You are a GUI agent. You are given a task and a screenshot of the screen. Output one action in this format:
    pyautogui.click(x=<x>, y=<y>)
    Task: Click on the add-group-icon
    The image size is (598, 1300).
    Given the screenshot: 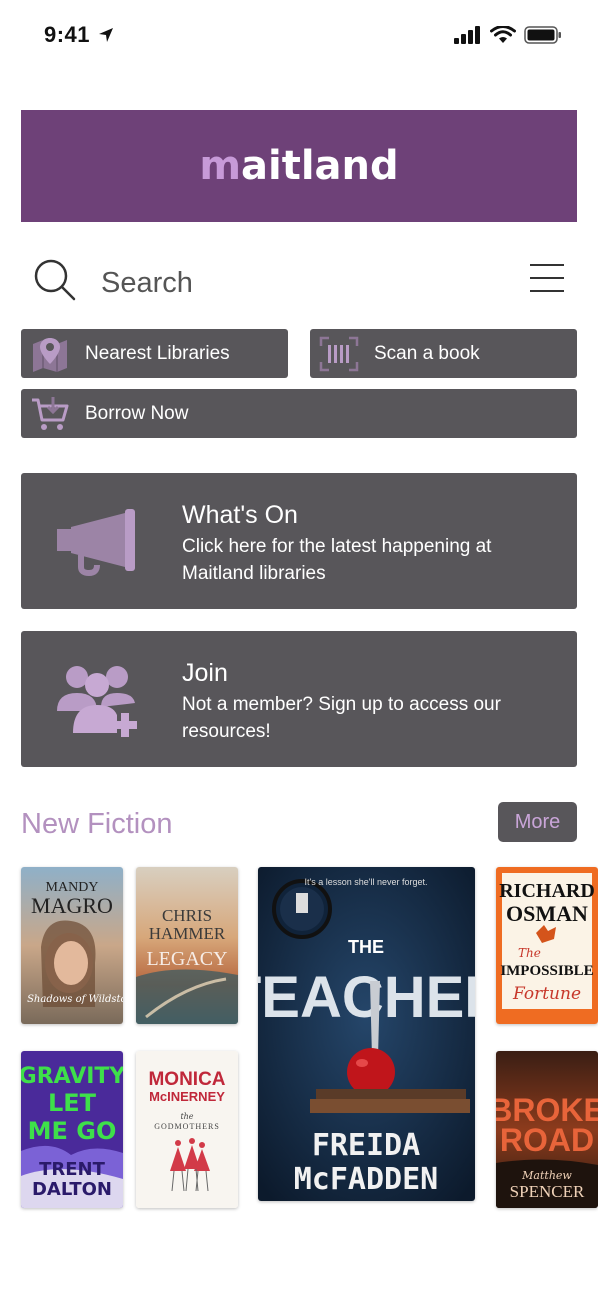 What is the action you would take?
    pyautogui.click(x=97, y=701)
    